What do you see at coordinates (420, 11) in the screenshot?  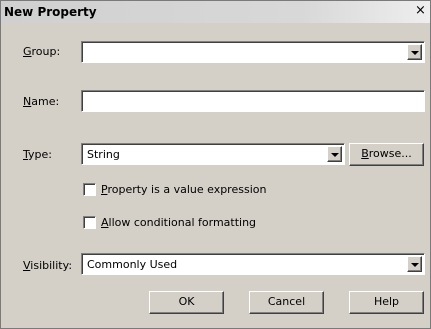 I see `close-icon: ×` at bounding box center [420, 11].